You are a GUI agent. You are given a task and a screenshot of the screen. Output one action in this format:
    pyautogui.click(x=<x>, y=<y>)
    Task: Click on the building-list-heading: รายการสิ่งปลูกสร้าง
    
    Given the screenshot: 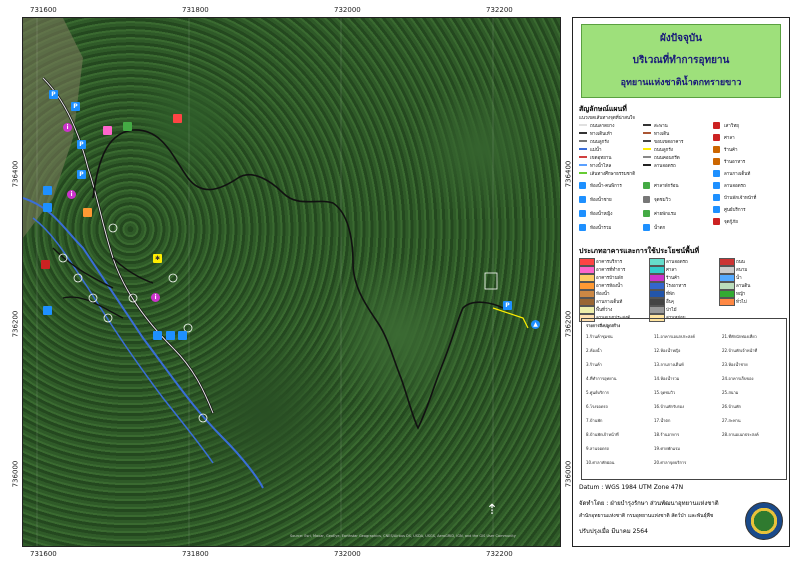 What is the action you would take?
    pyautogui.click(x=603, y=325)
    